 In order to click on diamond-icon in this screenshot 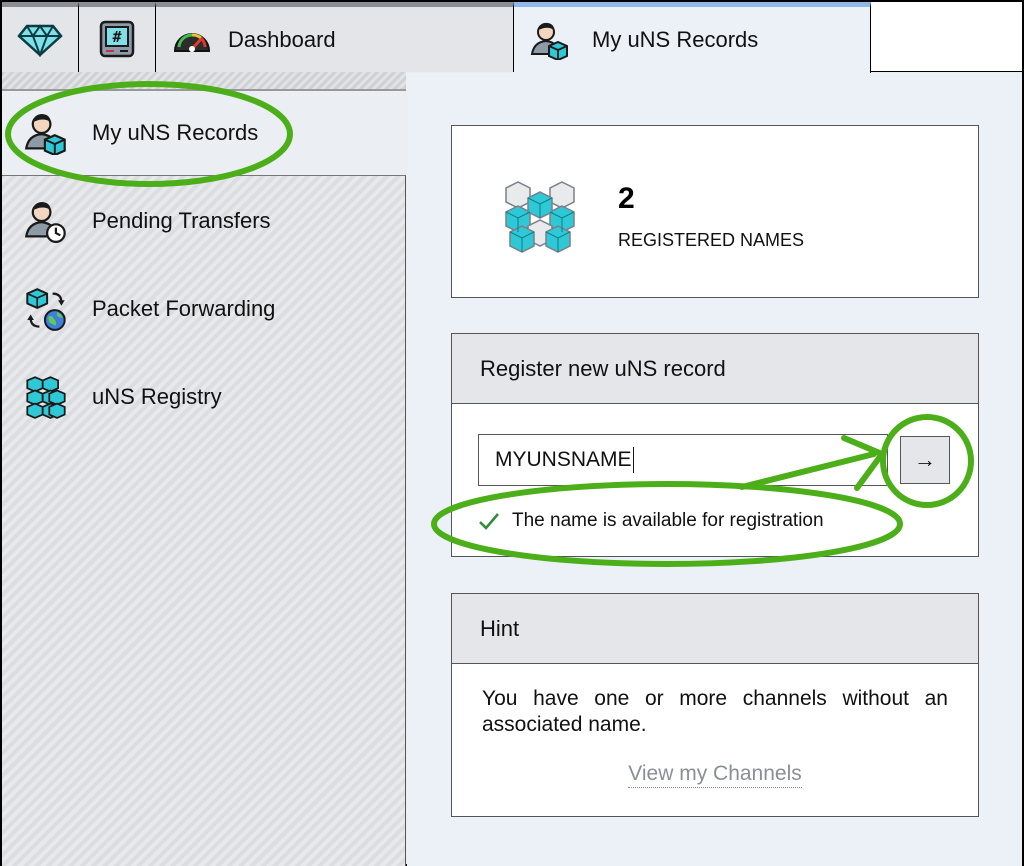, I will do `click(40, 40)`.